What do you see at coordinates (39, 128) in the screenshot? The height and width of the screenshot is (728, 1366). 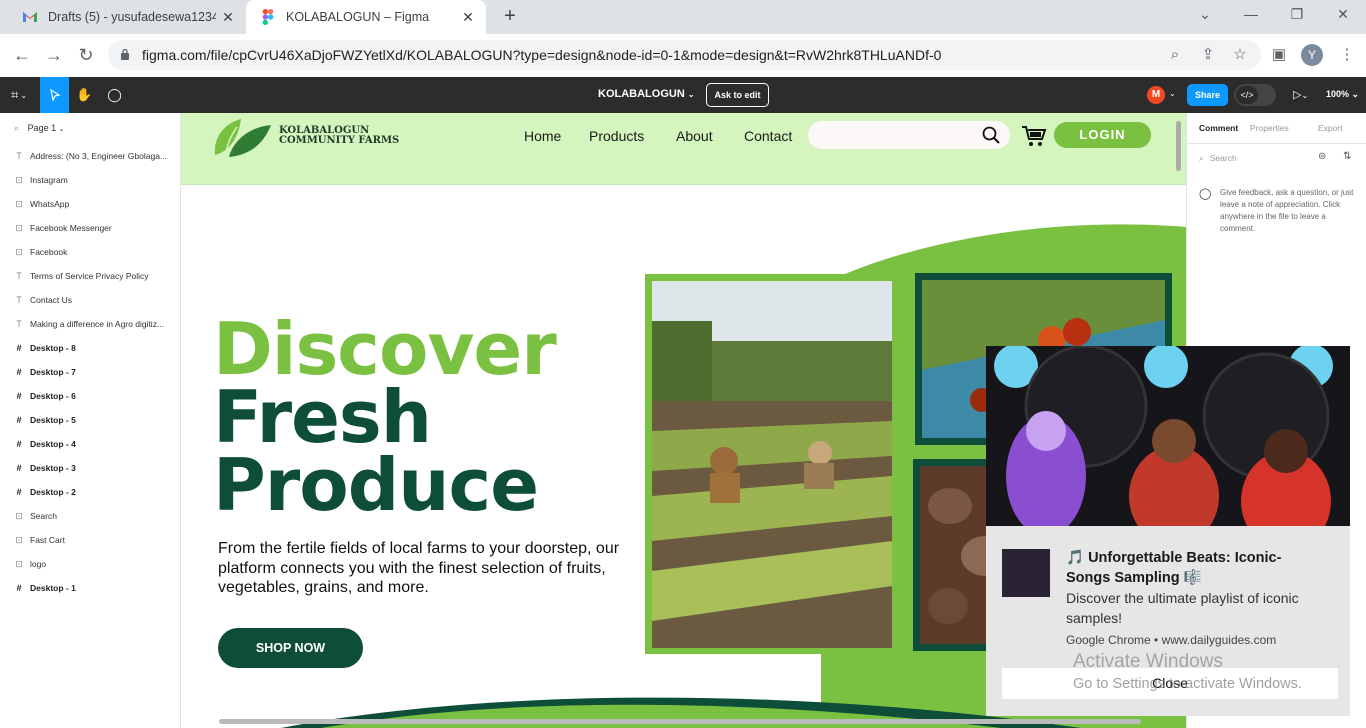 I see `page-selector: ⌕ Page 1 ⌄` at bounding box center [39, 128].